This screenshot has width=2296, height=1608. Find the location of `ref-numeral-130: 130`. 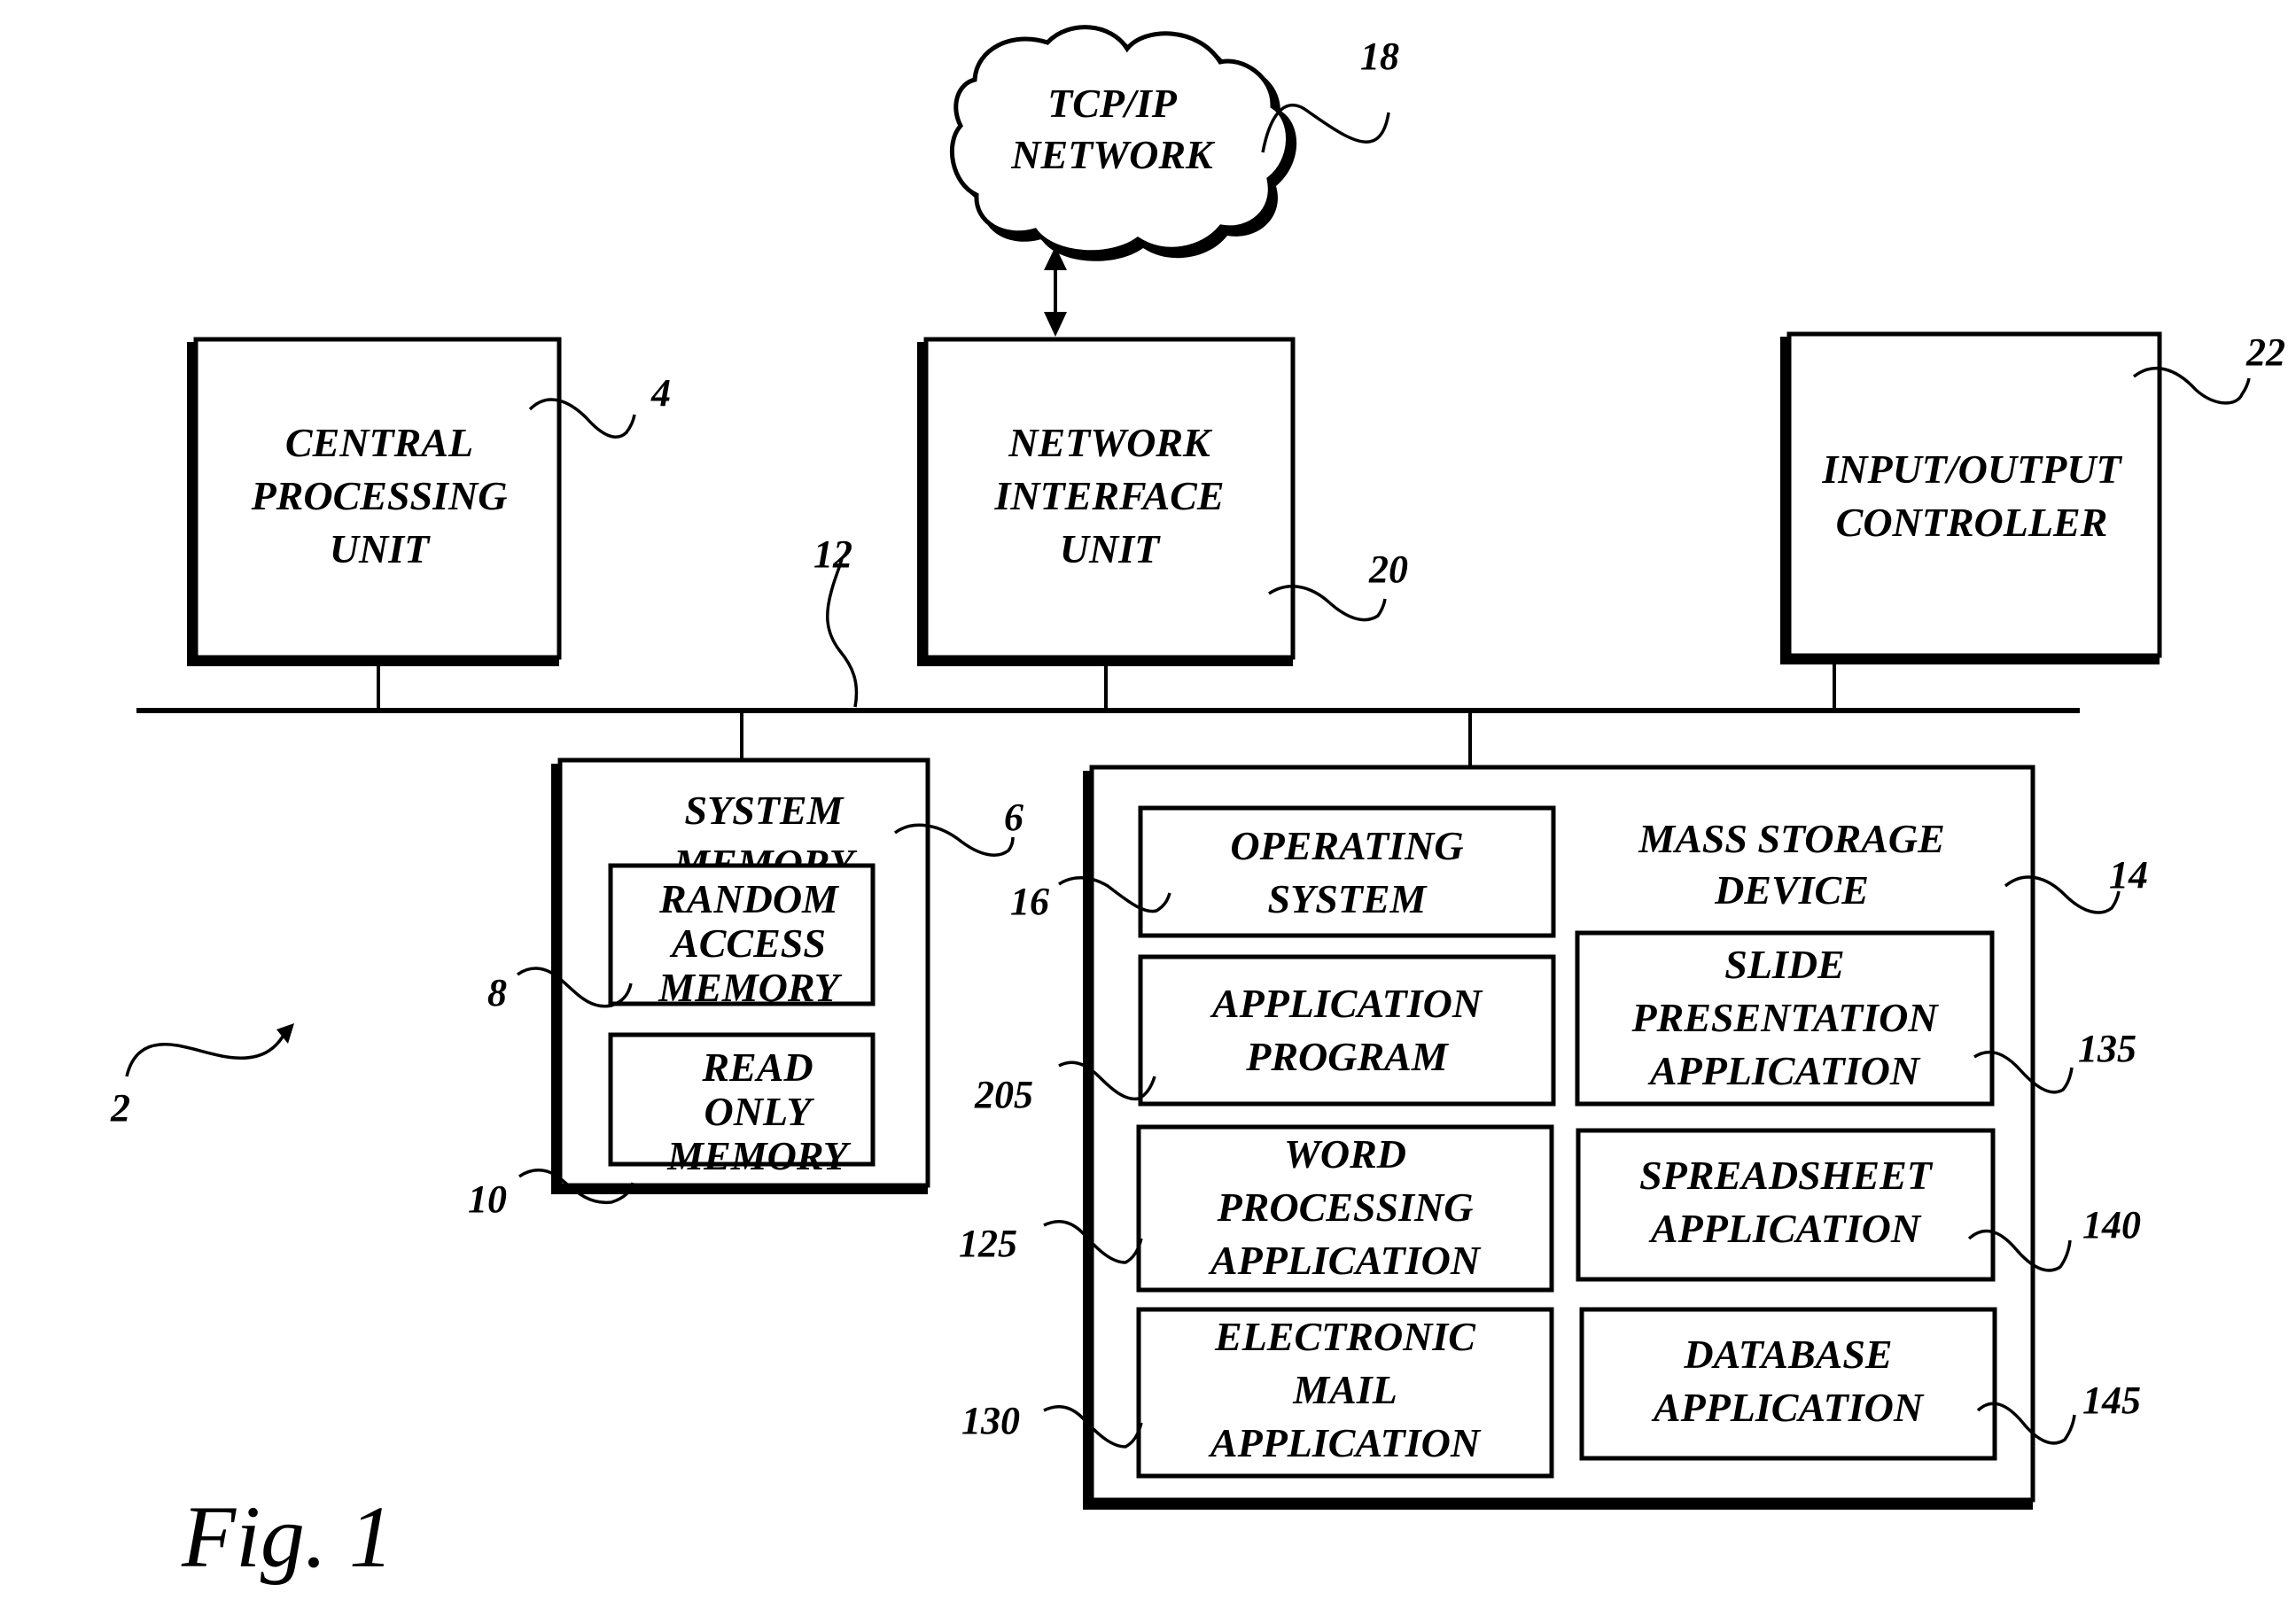

ref-numeral-130: 130 is located at coordinates (990, 1421).